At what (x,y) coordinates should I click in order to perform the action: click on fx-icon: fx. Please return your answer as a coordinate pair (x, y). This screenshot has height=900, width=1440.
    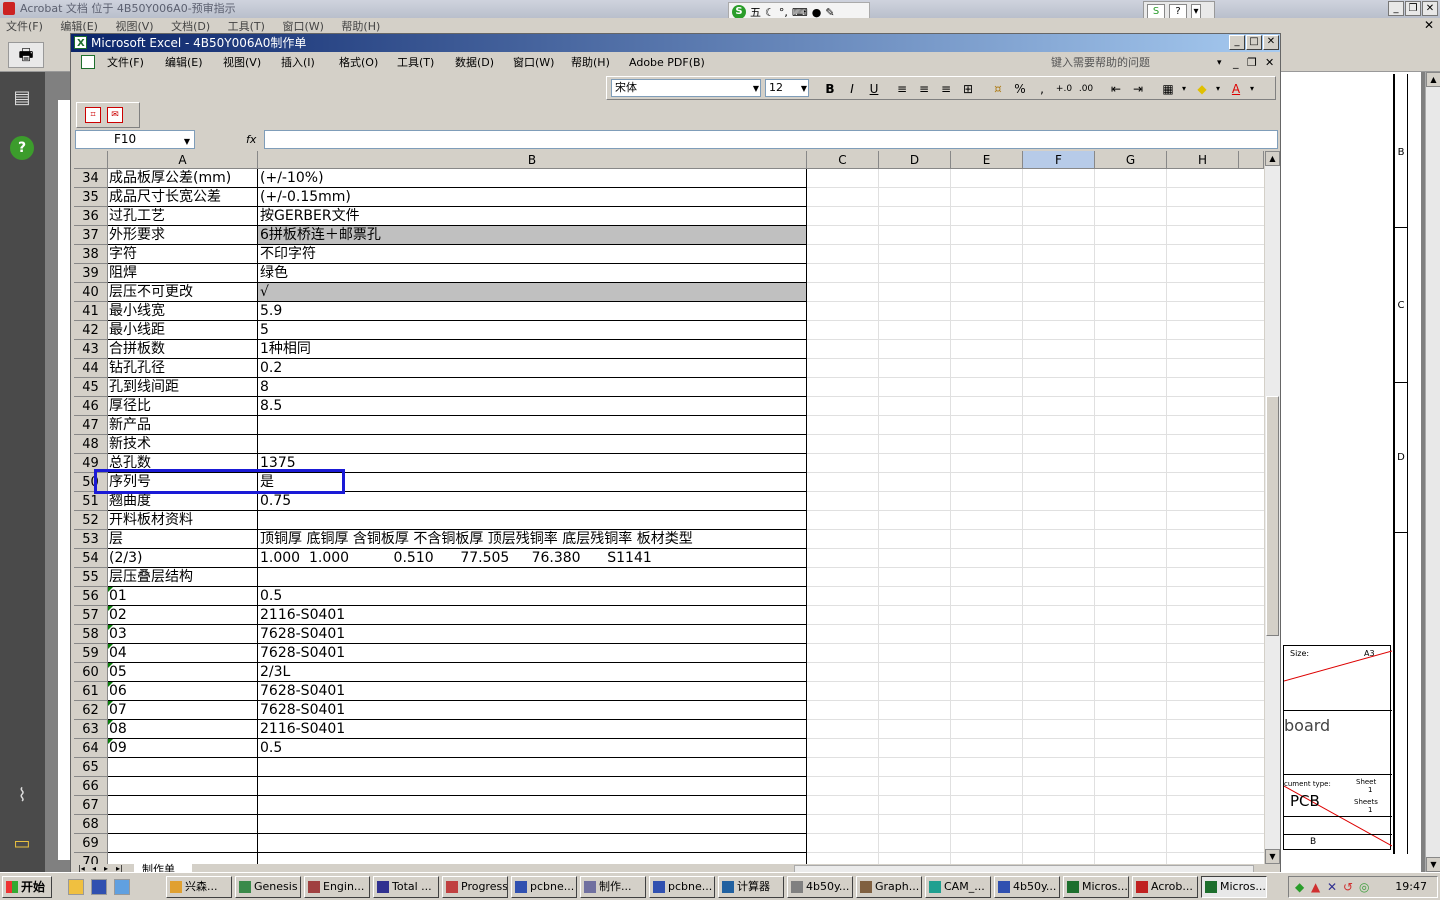
    Looking at the image, I should click on (254, 139).